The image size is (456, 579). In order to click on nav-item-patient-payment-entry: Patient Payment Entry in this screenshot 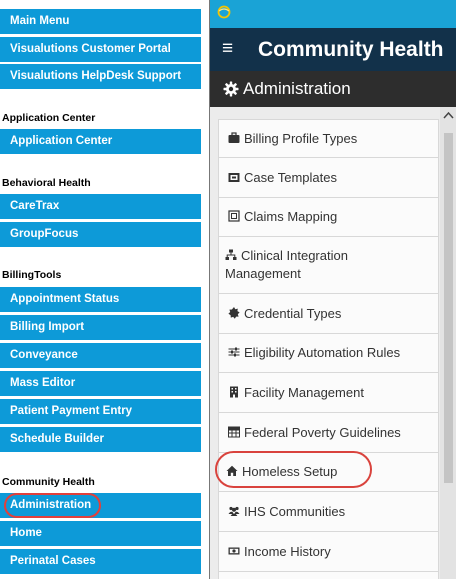, I will do `click(100, 411)`.